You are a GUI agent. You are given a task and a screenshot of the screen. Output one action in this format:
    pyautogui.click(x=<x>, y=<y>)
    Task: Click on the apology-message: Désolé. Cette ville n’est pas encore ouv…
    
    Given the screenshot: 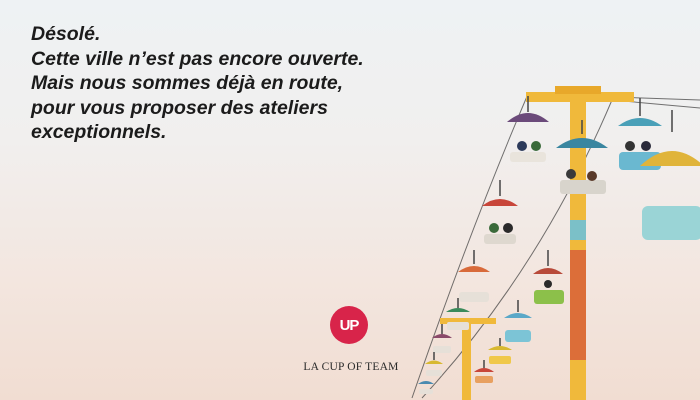 What is the action you would take?
    pyautogui.click(x=197, y=83)
    